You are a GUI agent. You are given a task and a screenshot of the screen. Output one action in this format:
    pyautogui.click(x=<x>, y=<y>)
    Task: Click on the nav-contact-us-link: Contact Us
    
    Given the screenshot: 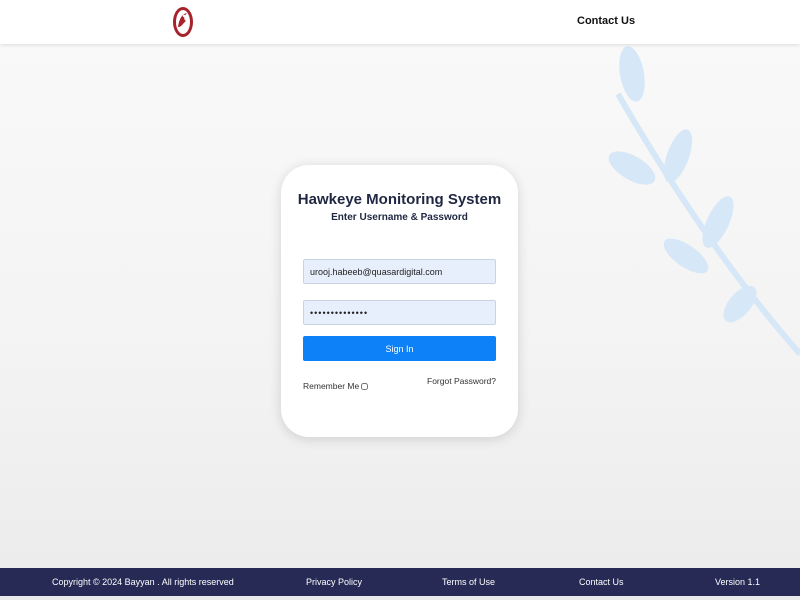 What is the action you would take?
    pyautogui.click(x=606, y=21)
    